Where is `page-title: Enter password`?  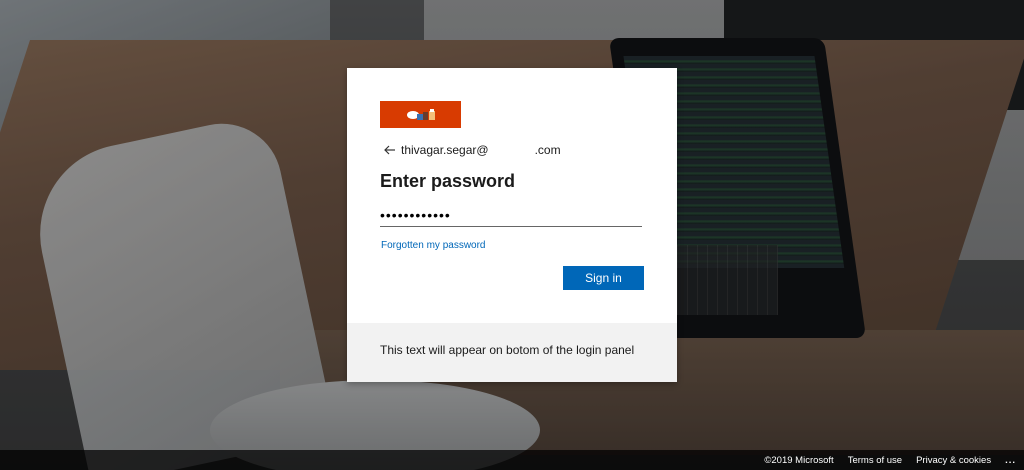
page-title: Enter password is located at coordinates (448, 181).